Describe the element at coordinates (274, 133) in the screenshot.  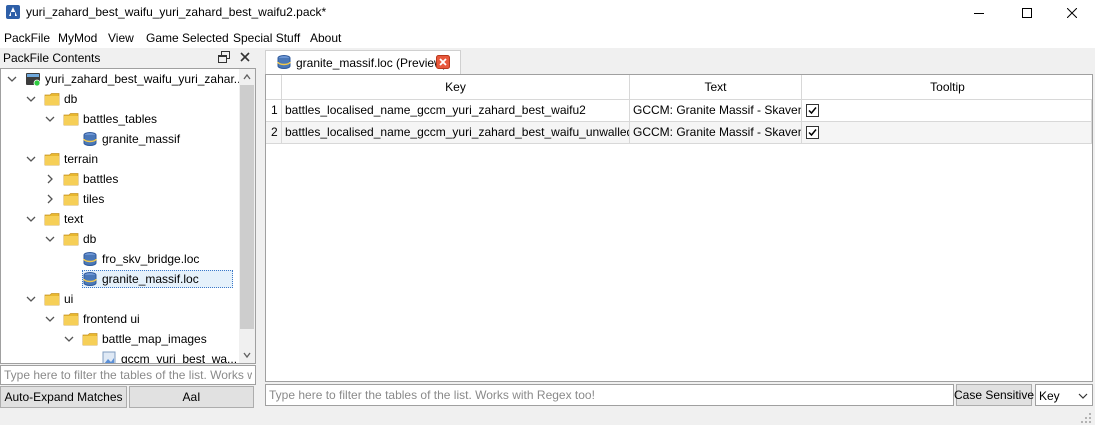
I see `row-number: 2` at that location.